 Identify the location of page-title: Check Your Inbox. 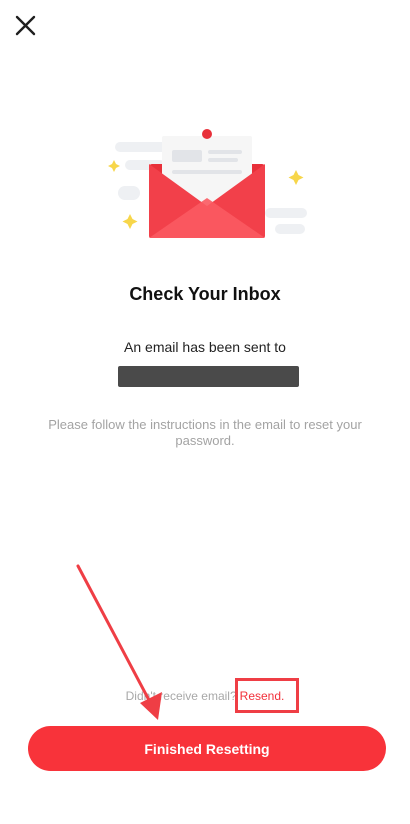
(205, 294).